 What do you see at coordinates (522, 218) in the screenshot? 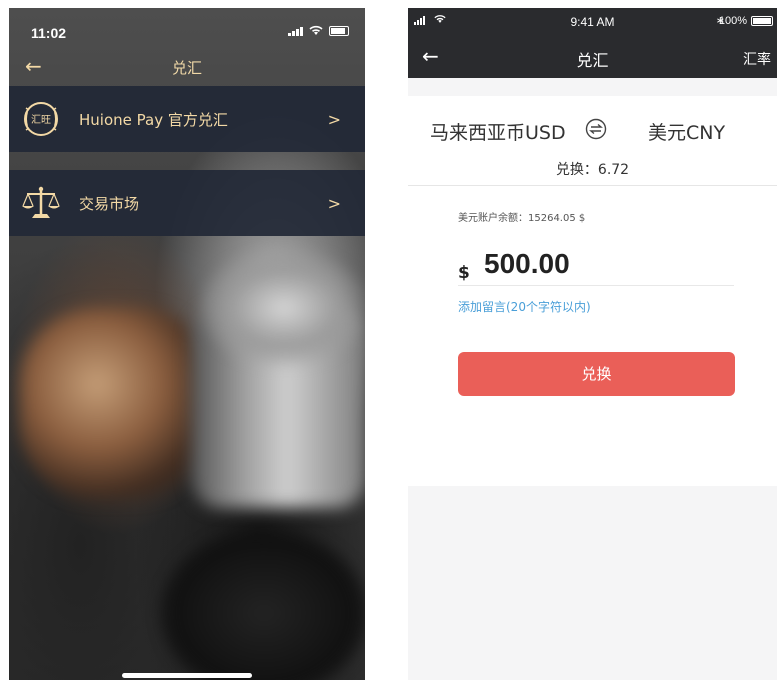
I see `account-balance: 美元账户余额：15264.05 $` at bounding box center [522, 218].